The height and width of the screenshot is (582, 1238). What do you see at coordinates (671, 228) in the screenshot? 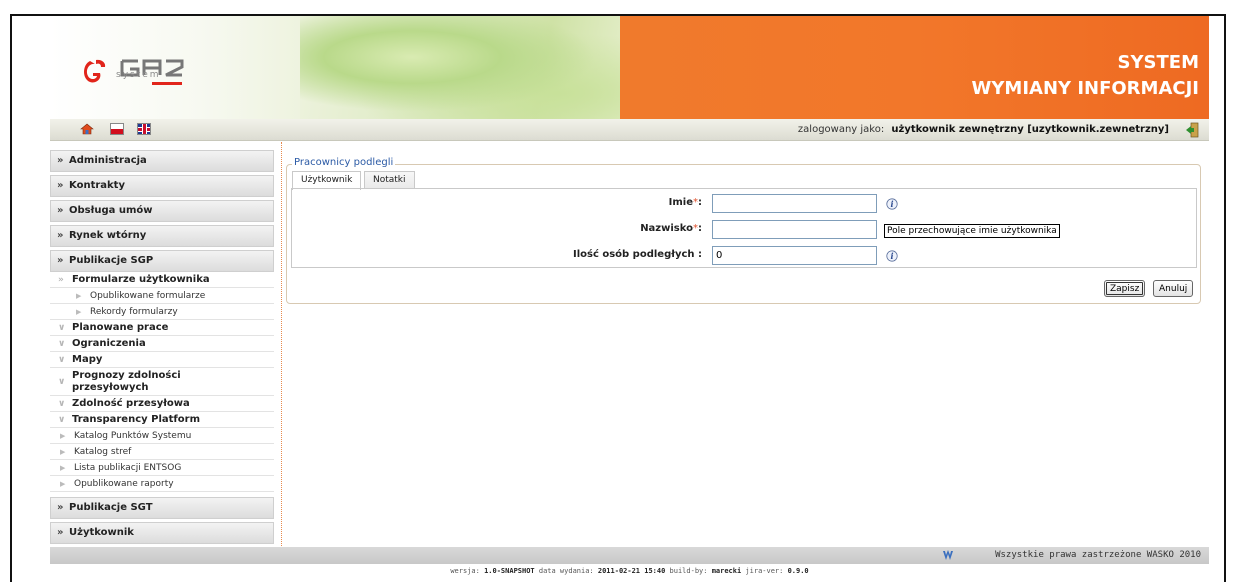
I see `field-label-nazwisko: Nazwisko*:` at bounding box center [671, 228].